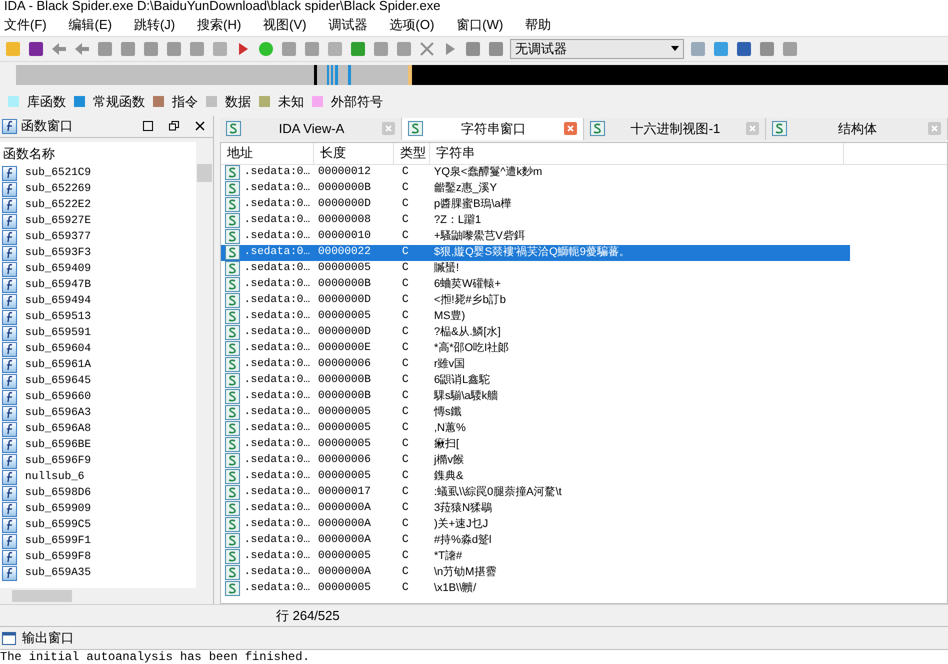 Image resolution: width=948 pixels, height=664 pixels. Describe the element at coordinates (493, 129) in the screenshot. I see `tab: 字符串窗口` at that location.